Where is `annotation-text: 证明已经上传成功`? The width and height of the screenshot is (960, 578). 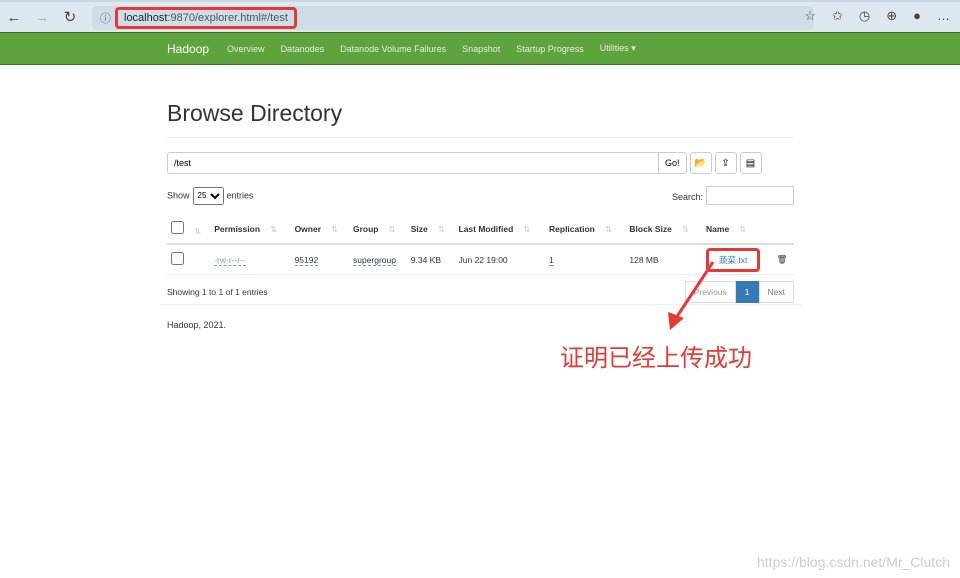
annotation-text: 证明已经上传成功 is located at coordinates (656, 358).